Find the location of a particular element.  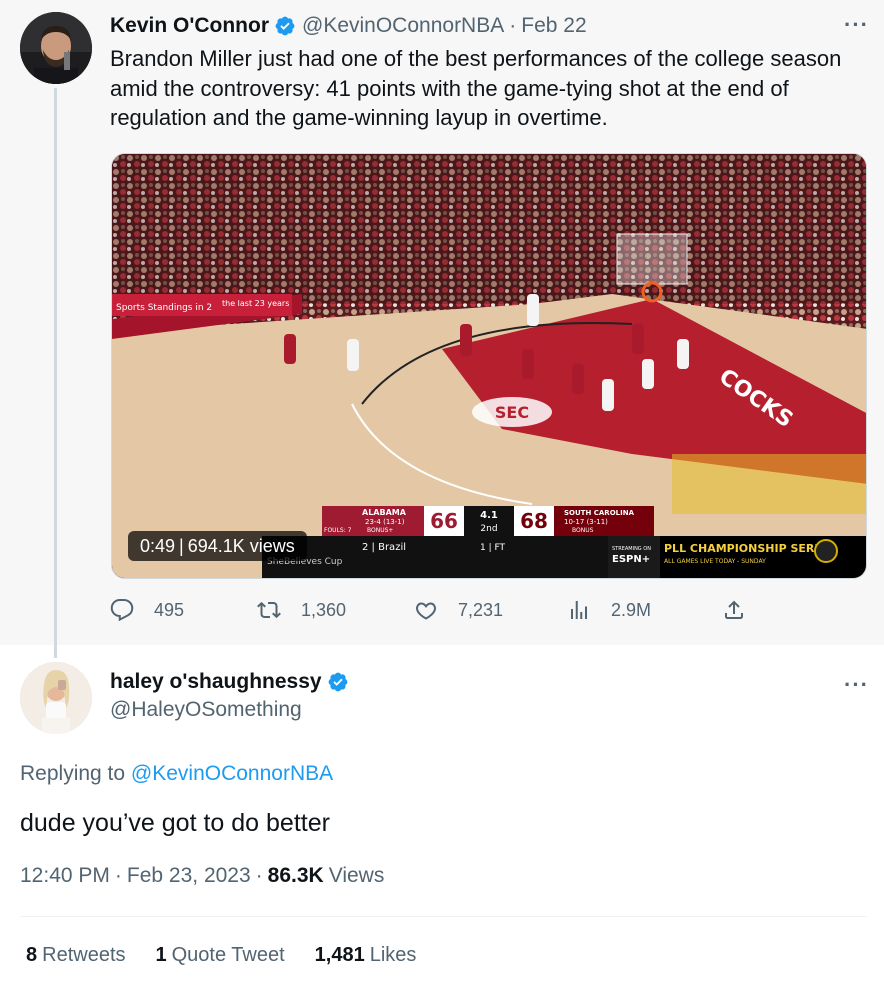

video-duration: 0:49 is located at coordinates (158, 546).